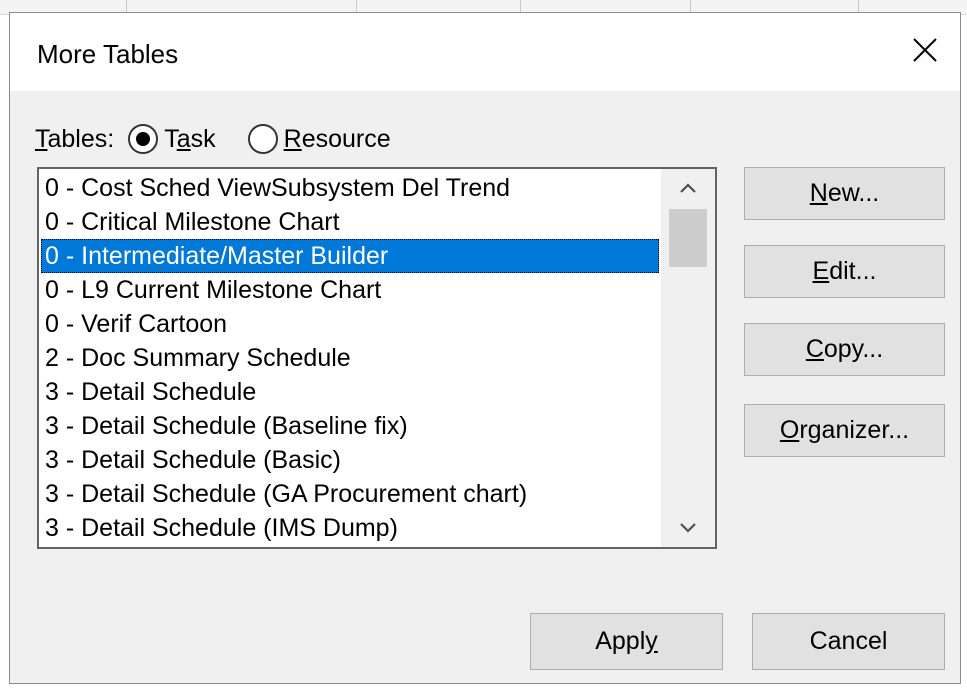  I want to click on chevron-down-icon, so click(688, 528).